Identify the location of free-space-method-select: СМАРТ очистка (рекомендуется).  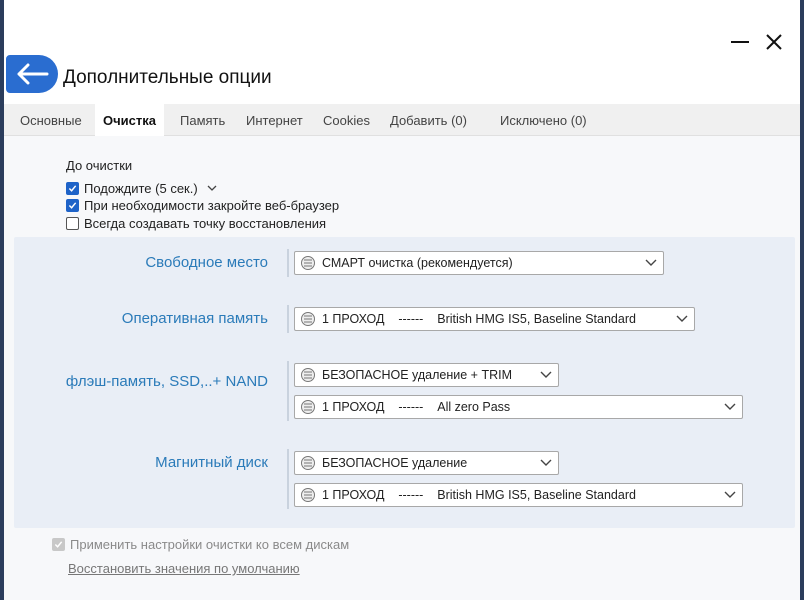
(479, 263).